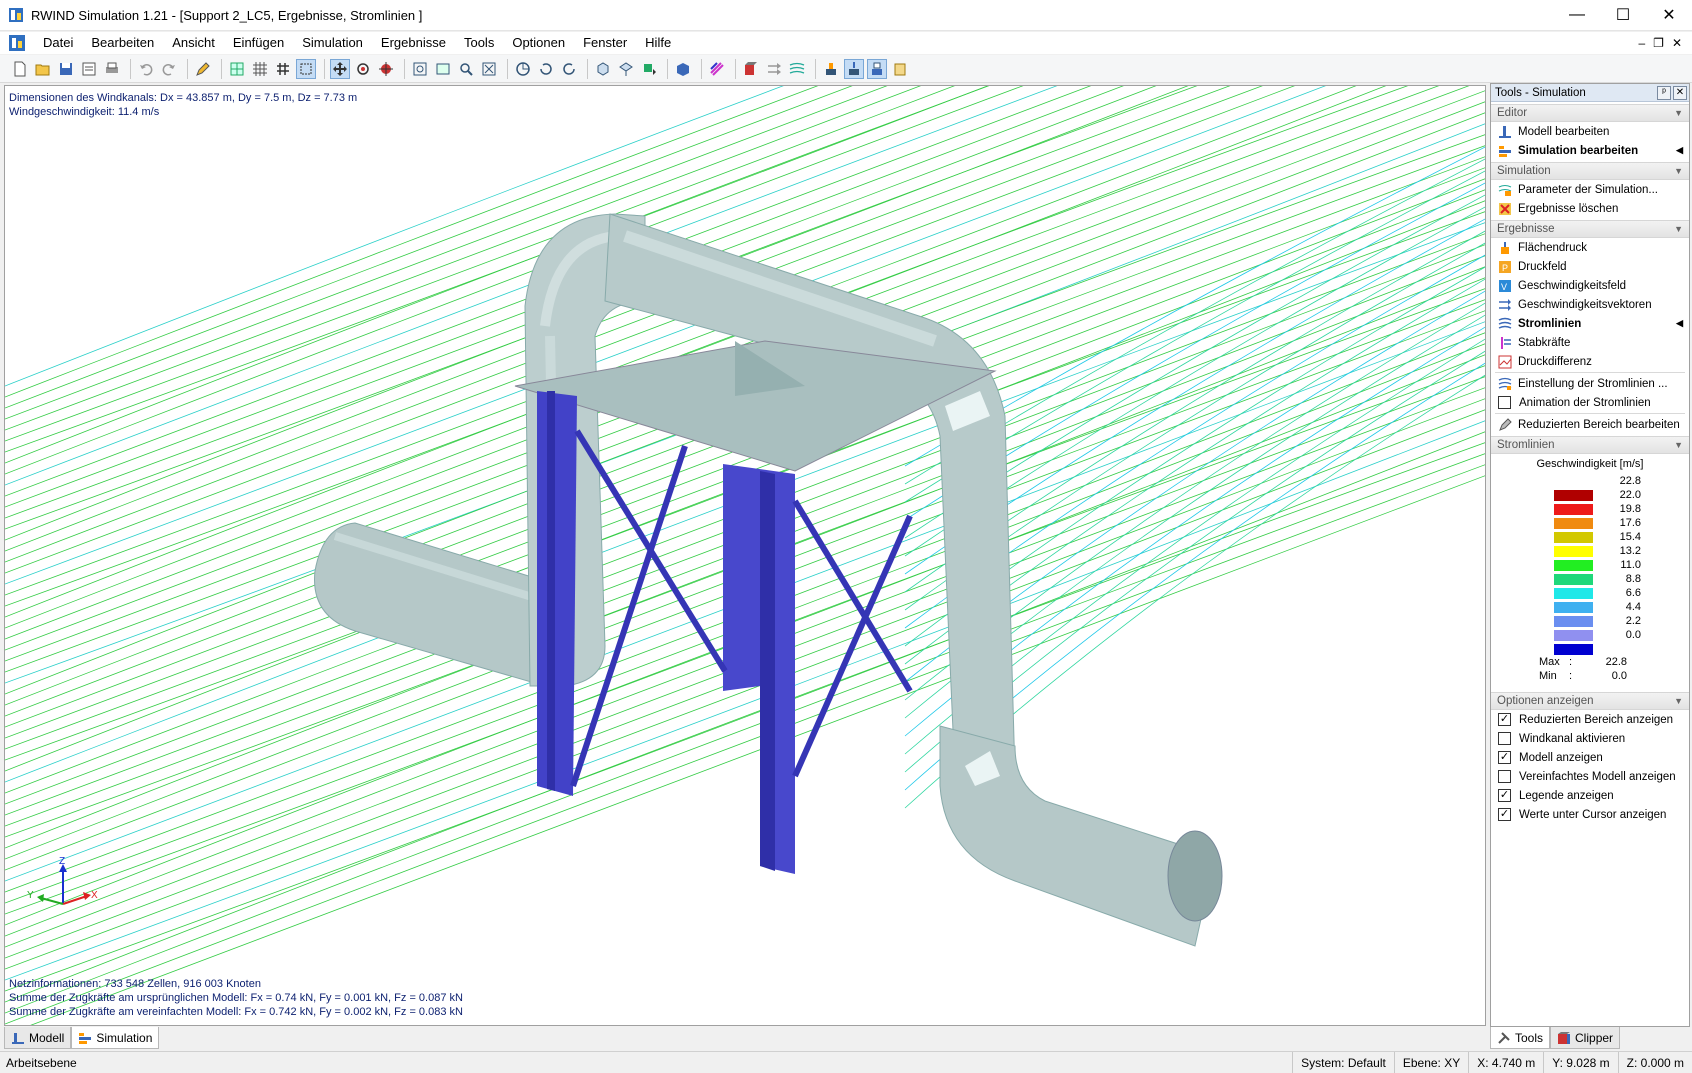  What do you see at coordinates (386, 69) in the screenshot?
I see `zoom-3d-icon` at bounding box center [386, 69].